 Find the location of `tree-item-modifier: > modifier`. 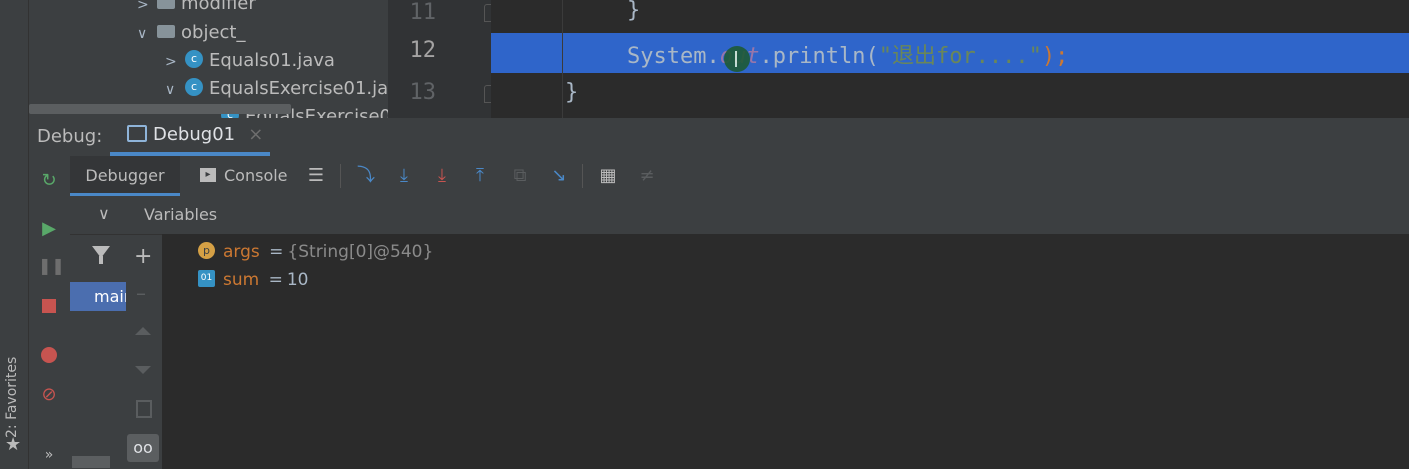

tree-item-modifier: > modifier is located at coordinates (196, 9).